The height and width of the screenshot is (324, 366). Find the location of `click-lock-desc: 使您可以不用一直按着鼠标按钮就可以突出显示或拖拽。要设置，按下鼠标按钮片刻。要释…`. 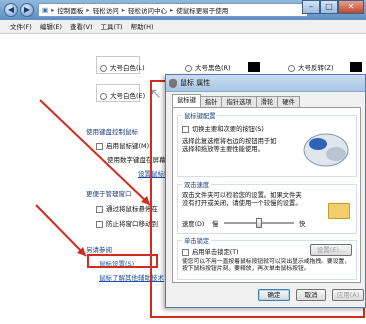

click-lock-desc: 使您可以不用一直按着鼠标按钮就可以突出显示或拖拽。要设置，按下鼠标按钮片刻。要释… is located at coordinates (266, 265).